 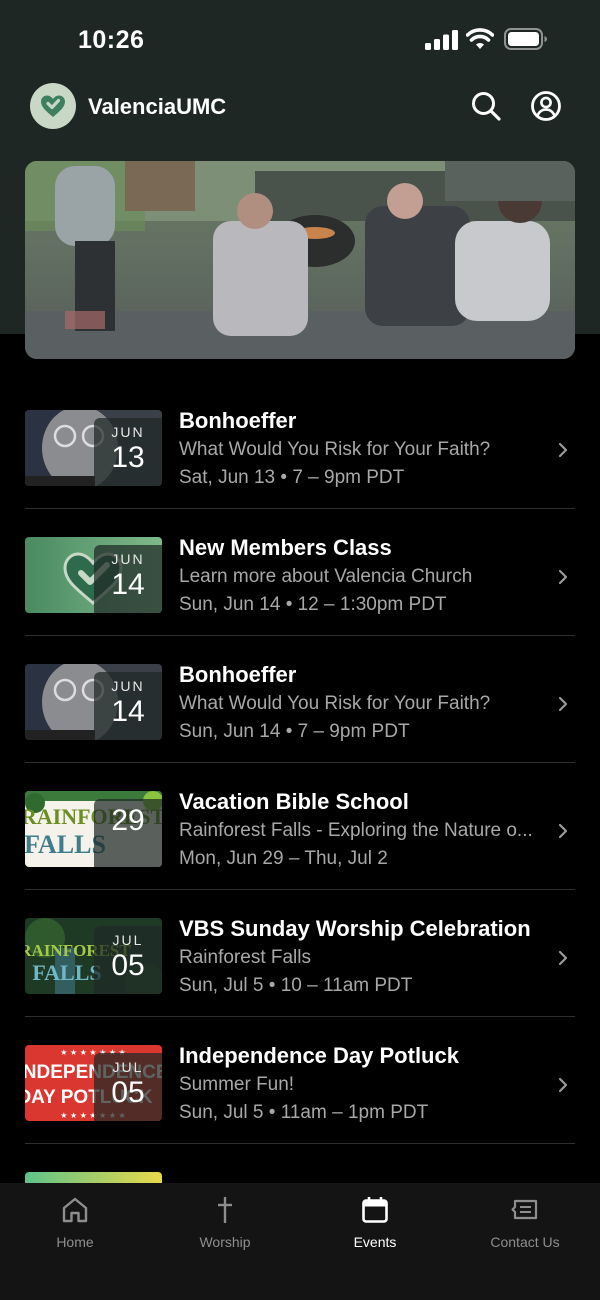 I want to click on event-subtitle: Rainforest Falls, so click(x=245, y=957).